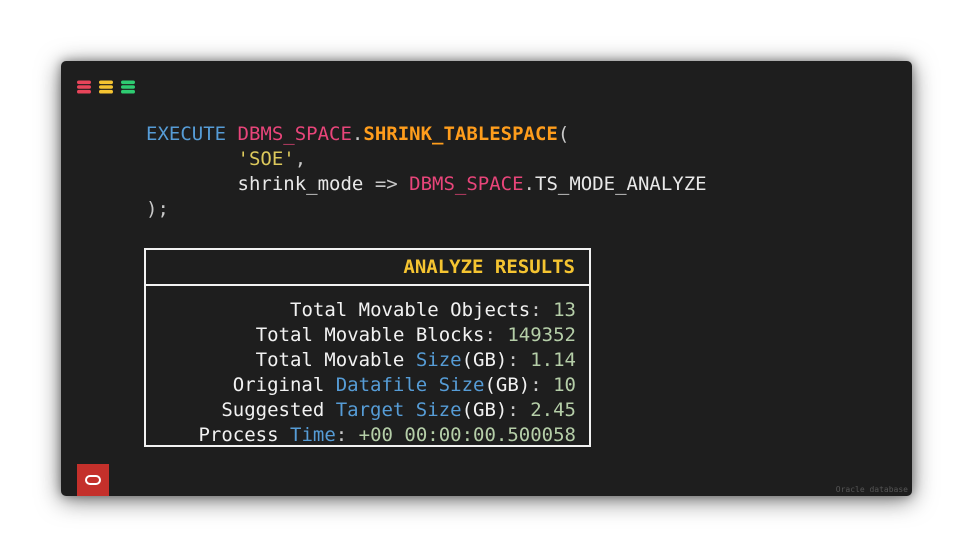 The image size is (973, 557). Describe the element at coordinates (244, 435) in the screenshot. I see `result-label: Process` at that location.